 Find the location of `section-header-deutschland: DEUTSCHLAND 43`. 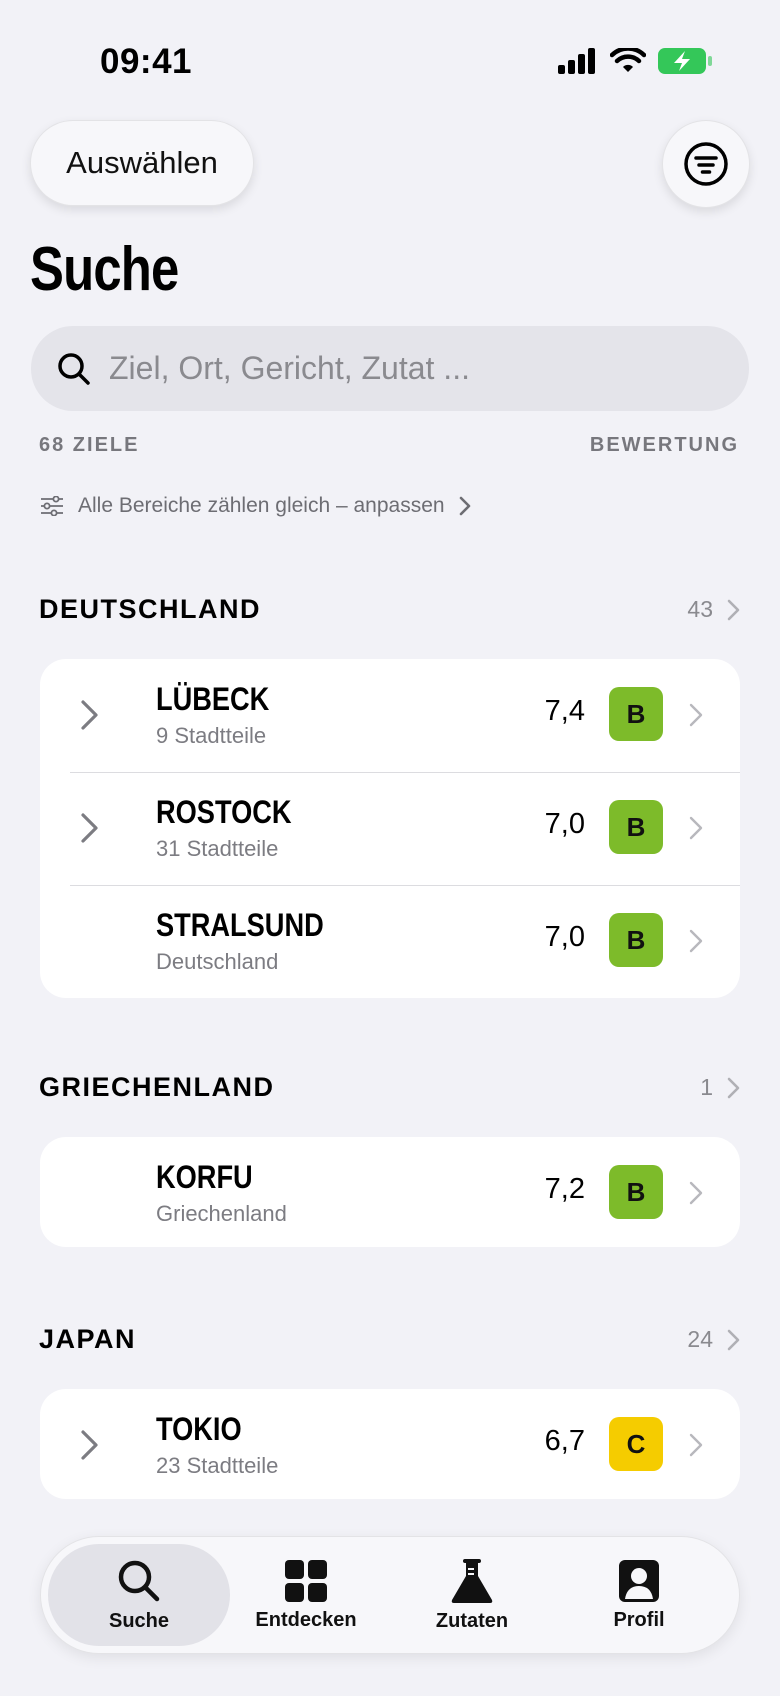

section-header-deutschland: DEUTSCHLAND 43 is located at coordinates (390, 609).